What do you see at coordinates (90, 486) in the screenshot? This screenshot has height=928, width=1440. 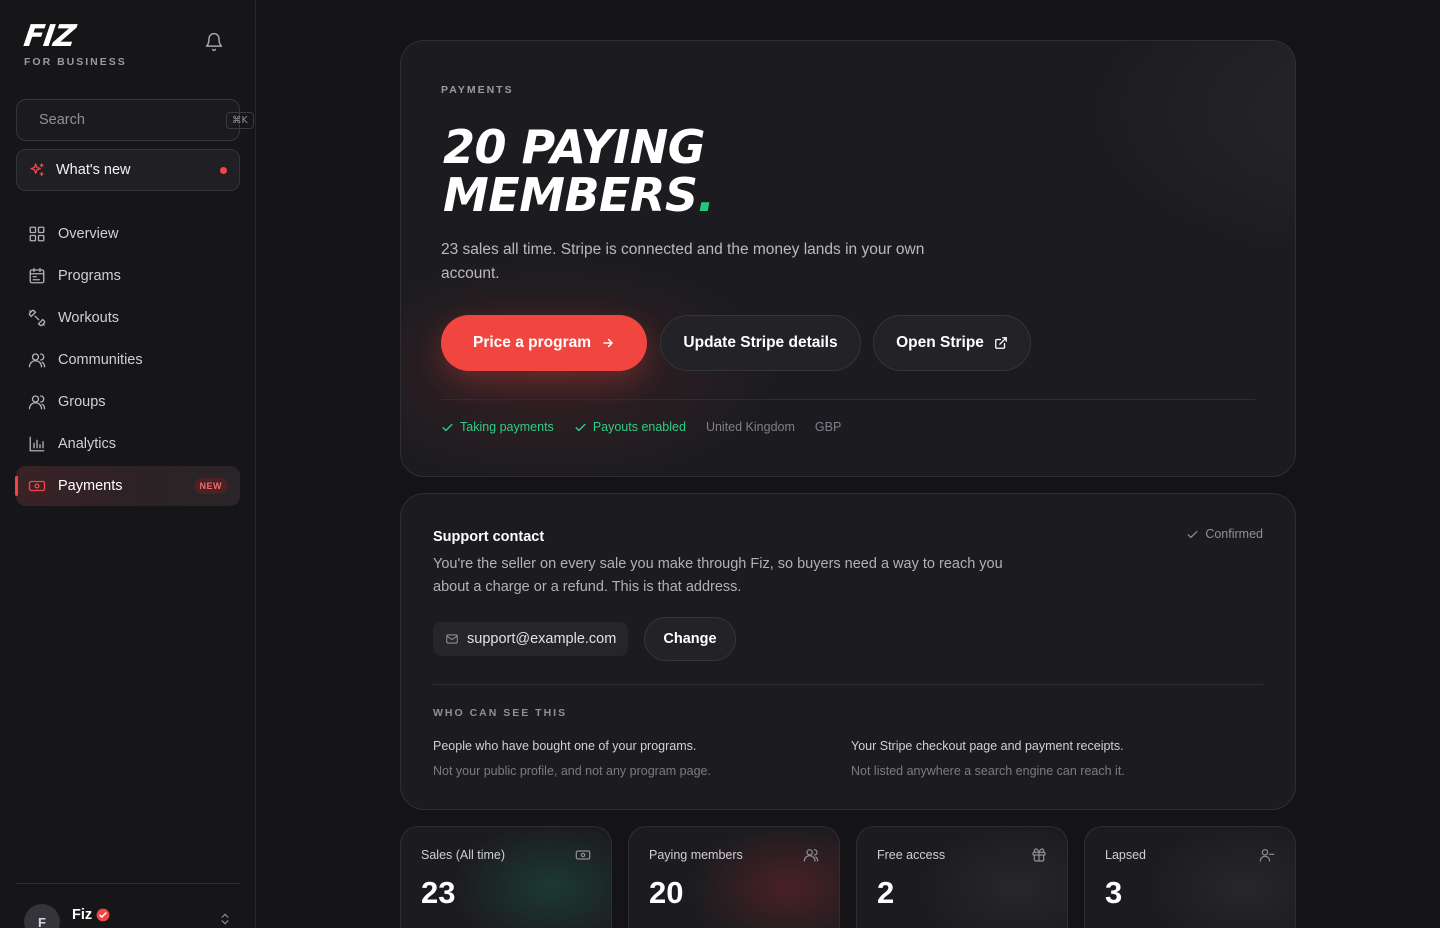 I see `sidebar-item-label: Payments` at bounding box center [90, 486].